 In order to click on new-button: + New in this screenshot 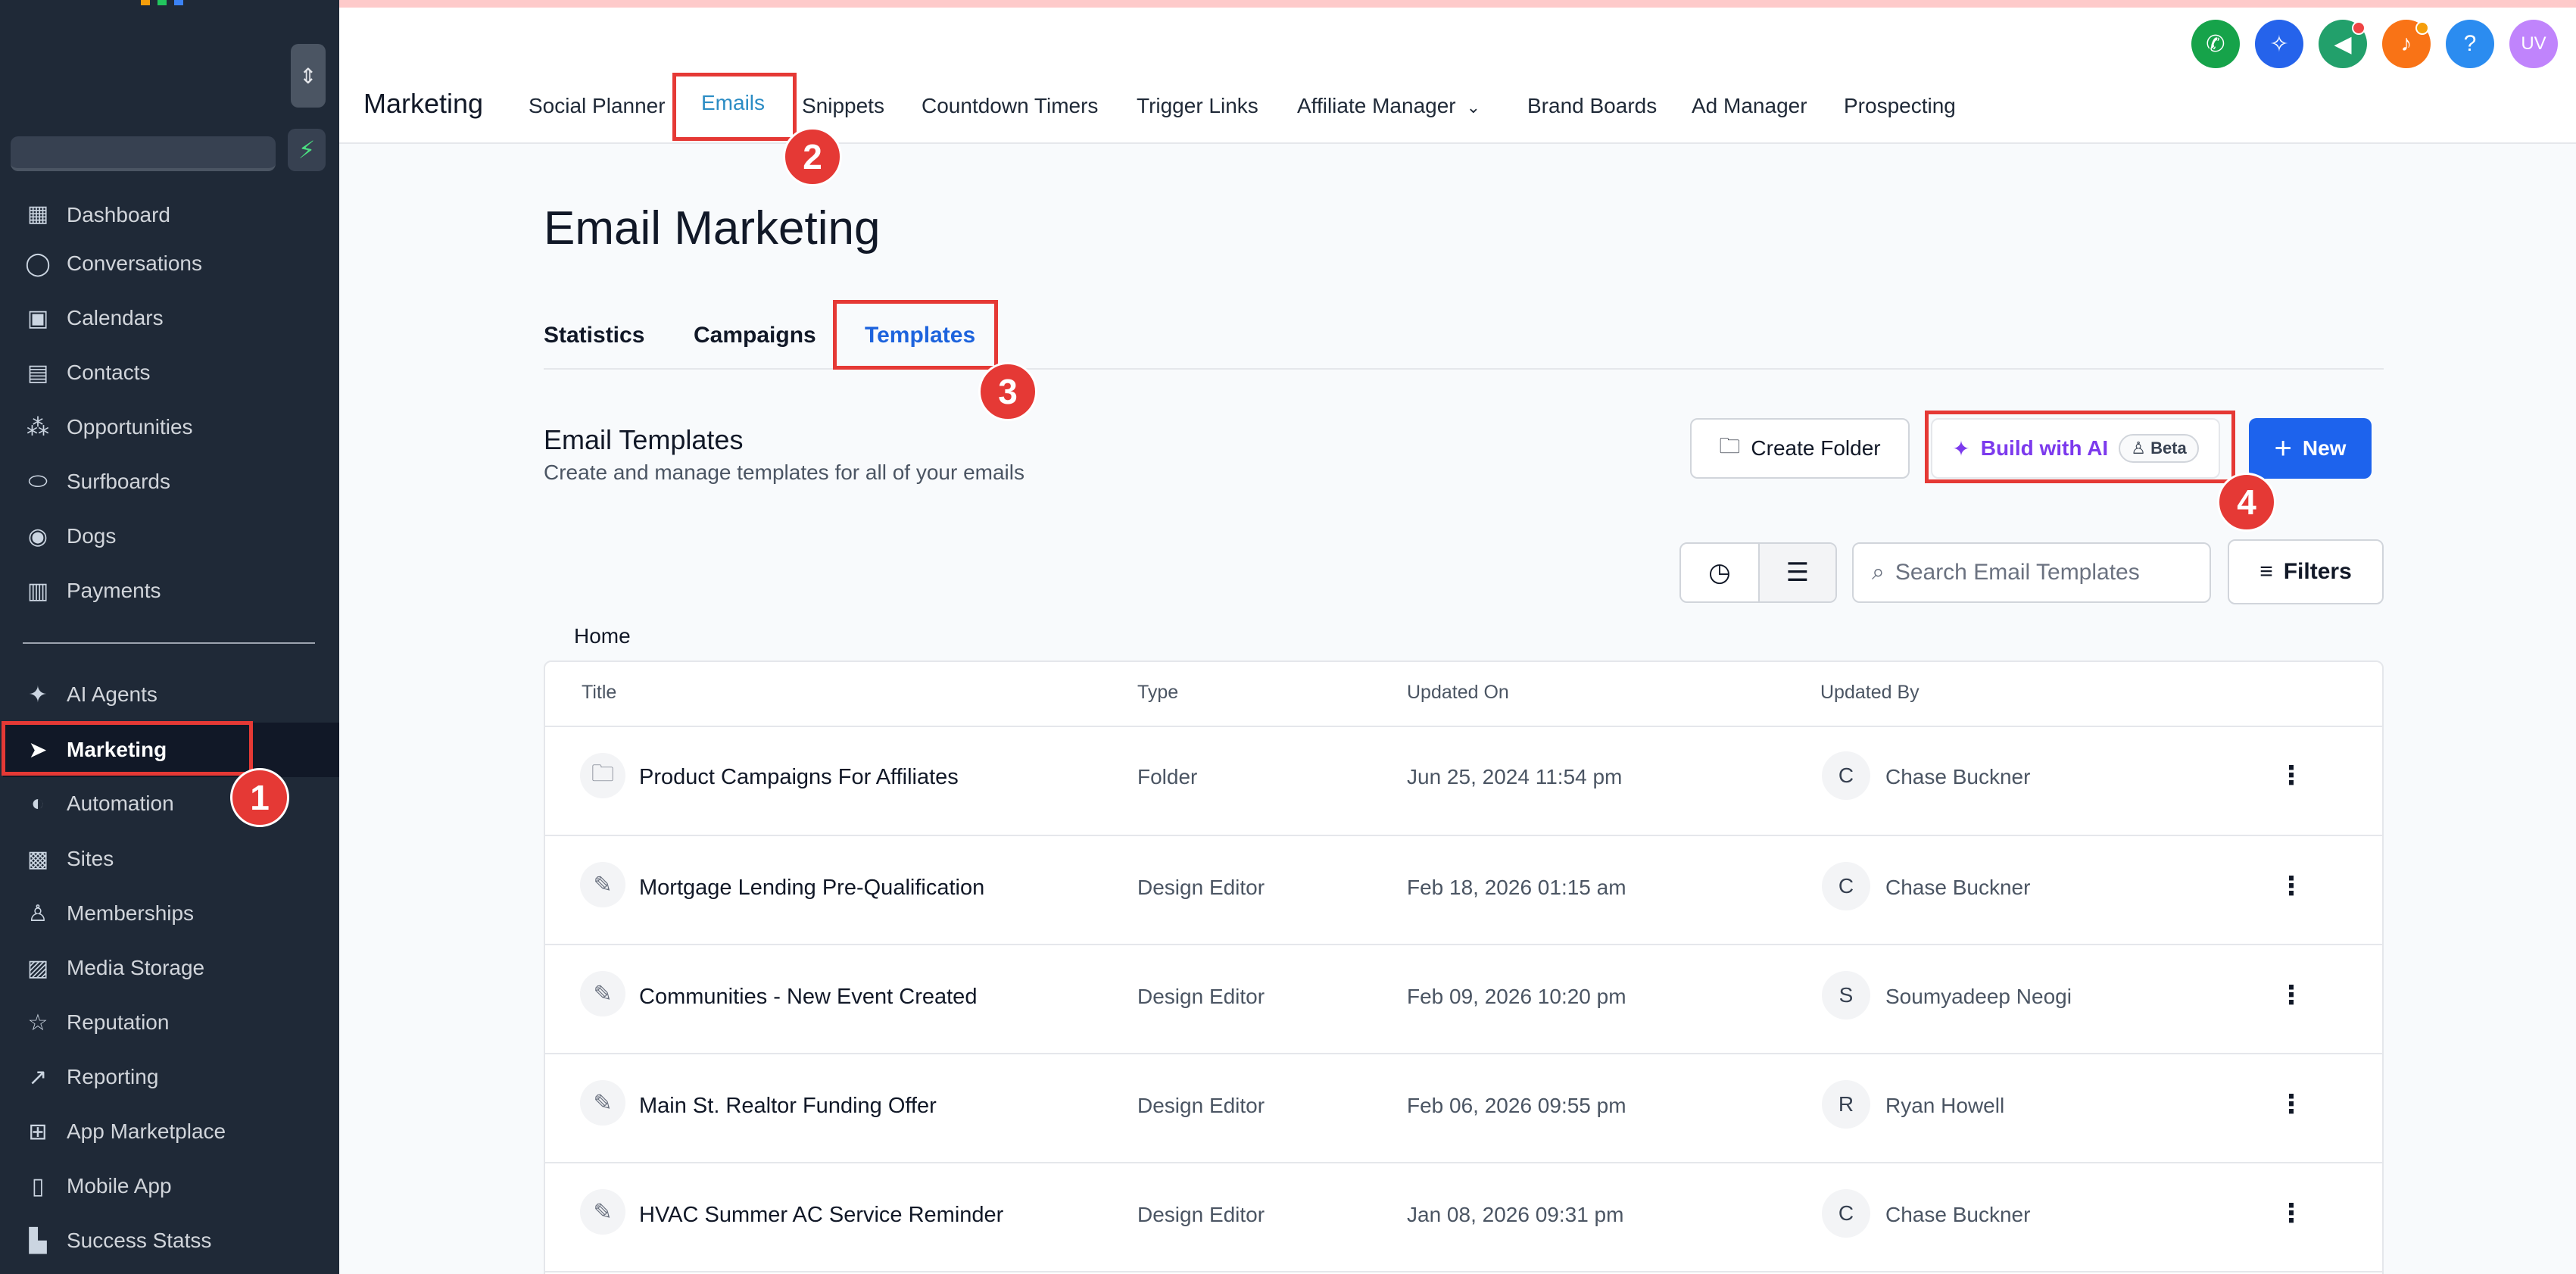, I will do `click(2310, 449)`.